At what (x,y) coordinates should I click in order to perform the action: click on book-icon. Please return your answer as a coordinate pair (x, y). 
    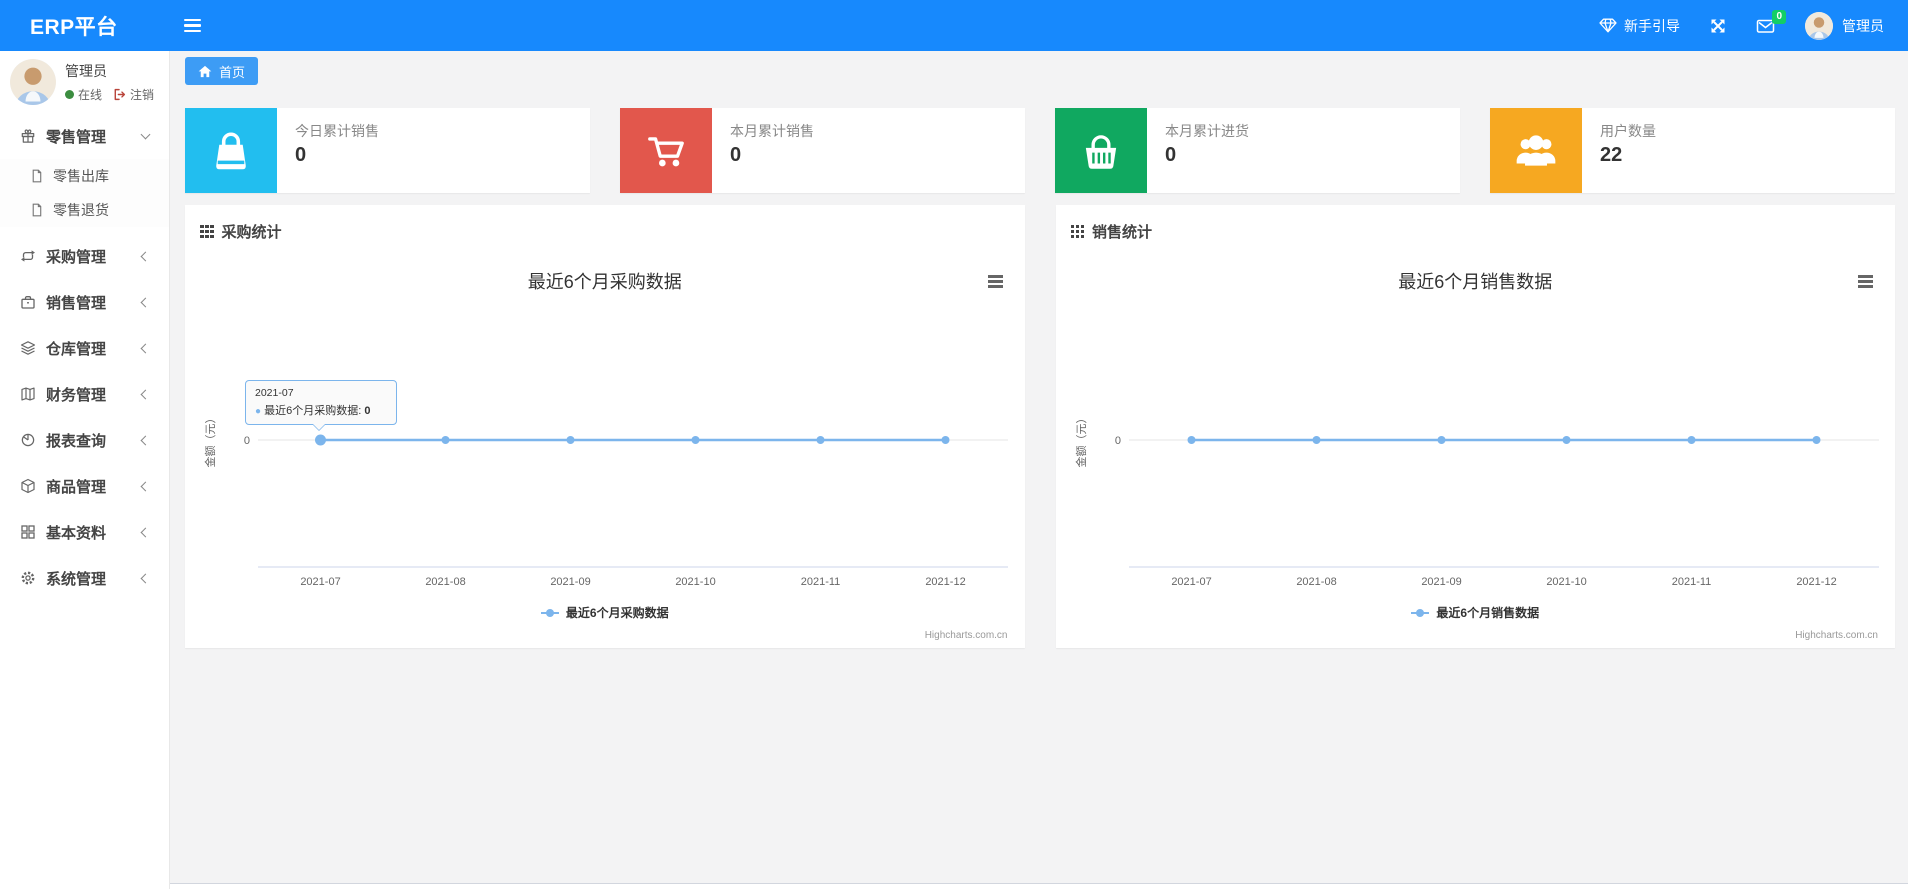
    Looking at the image, I should click on (27, 394).